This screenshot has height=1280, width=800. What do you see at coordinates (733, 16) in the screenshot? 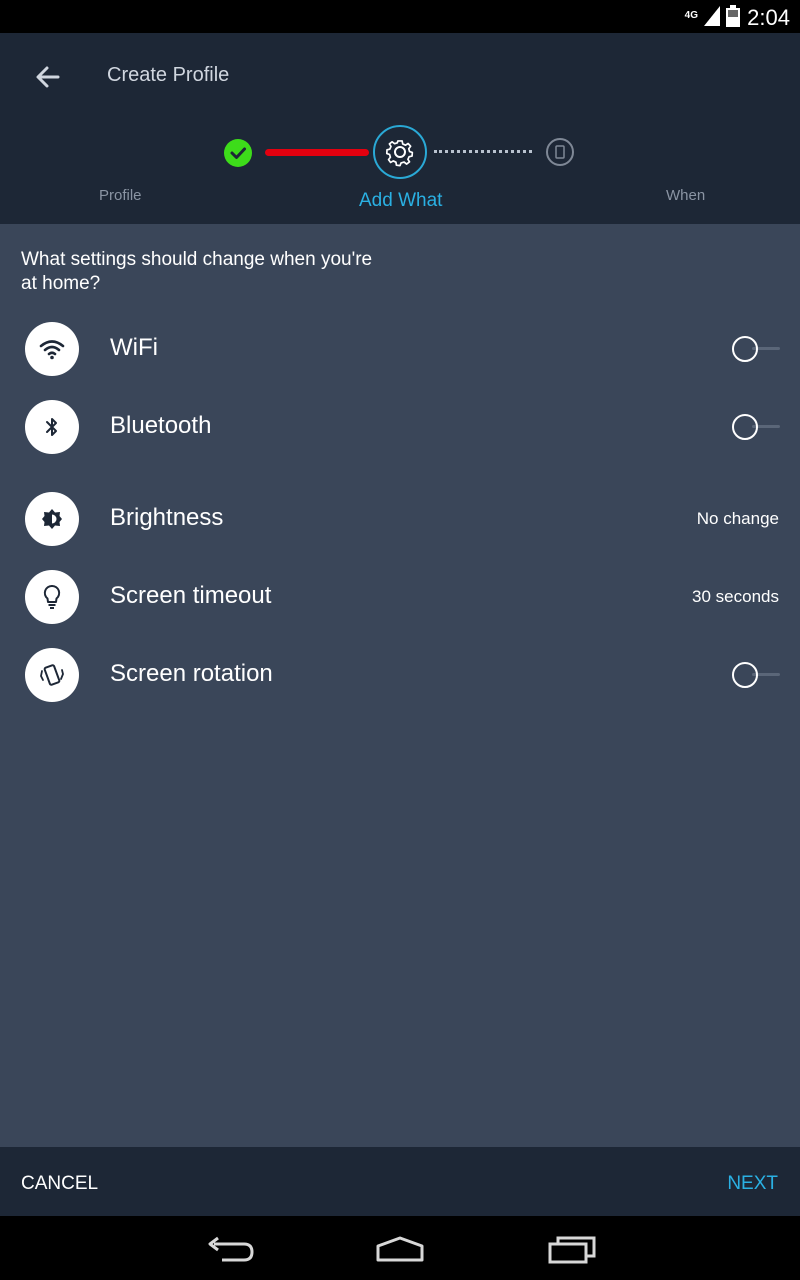
I see `battery-icon` at bounding box center [733, 16].